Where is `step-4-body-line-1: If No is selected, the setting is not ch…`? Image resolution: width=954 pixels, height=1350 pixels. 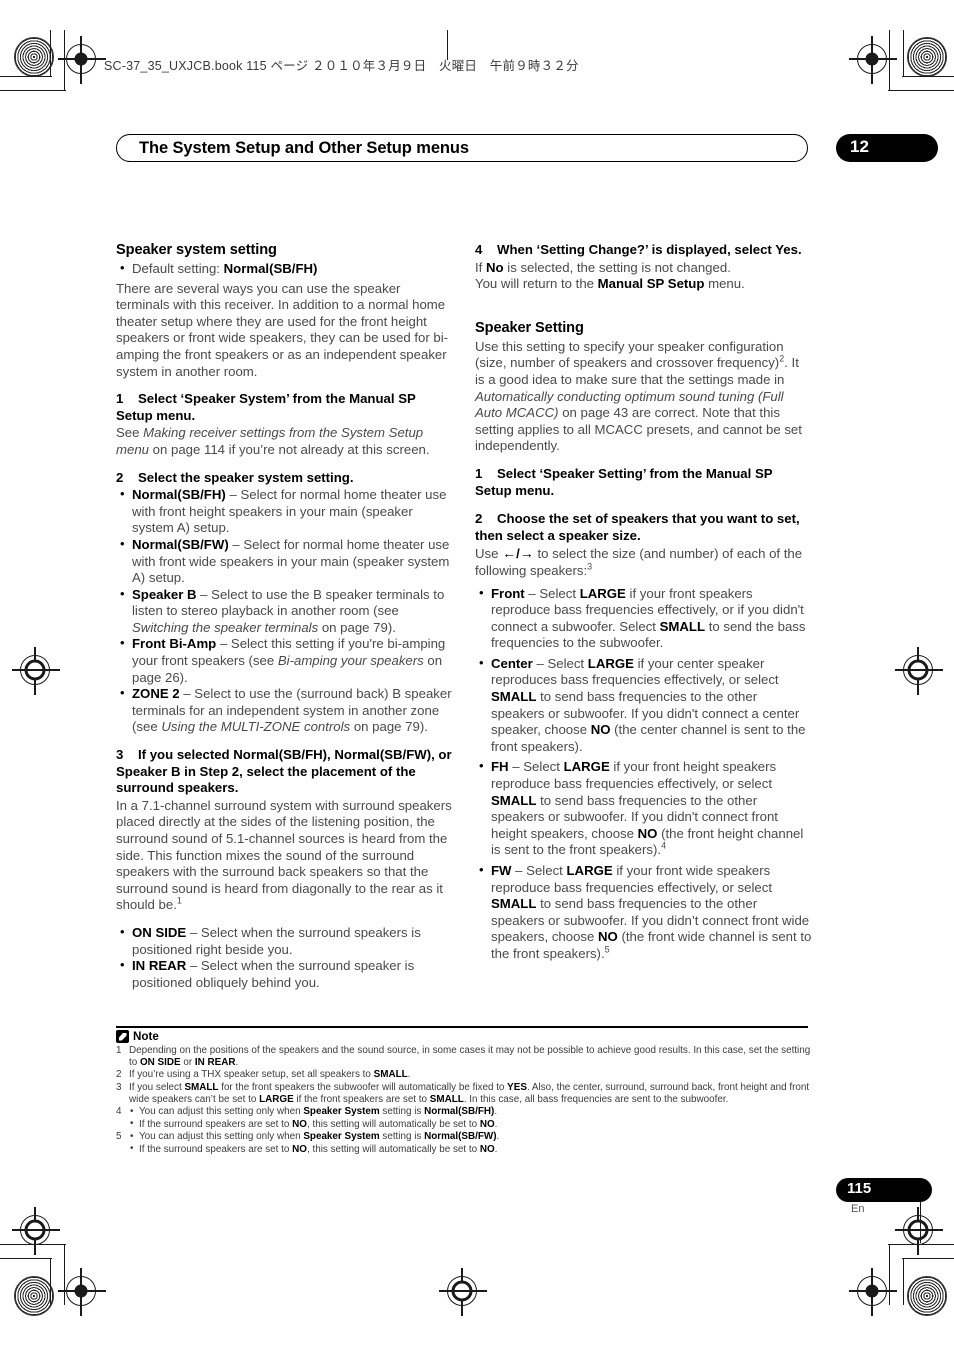 step-4-body-line-1: If No is selected, the setting is not ch… is located at coordinates (643, 268).